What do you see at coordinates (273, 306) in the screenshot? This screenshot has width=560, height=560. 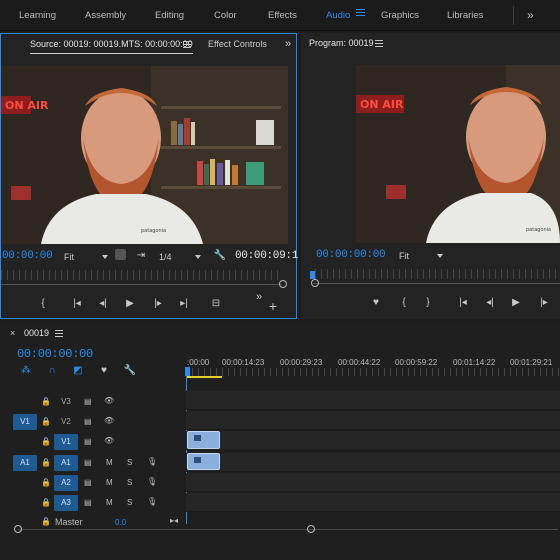 I see `add-button-icon: +` at bounding box center [273, 306].